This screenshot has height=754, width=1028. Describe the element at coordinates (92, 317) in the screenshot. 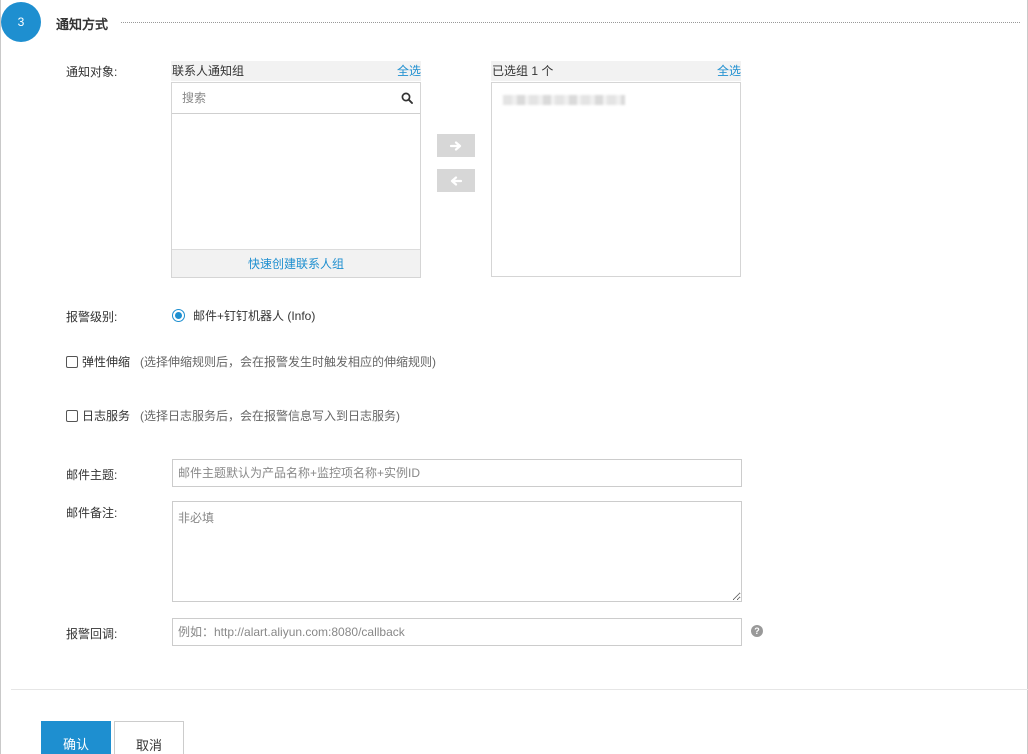

I see `alert-level-label: 报警级别:` at that location.